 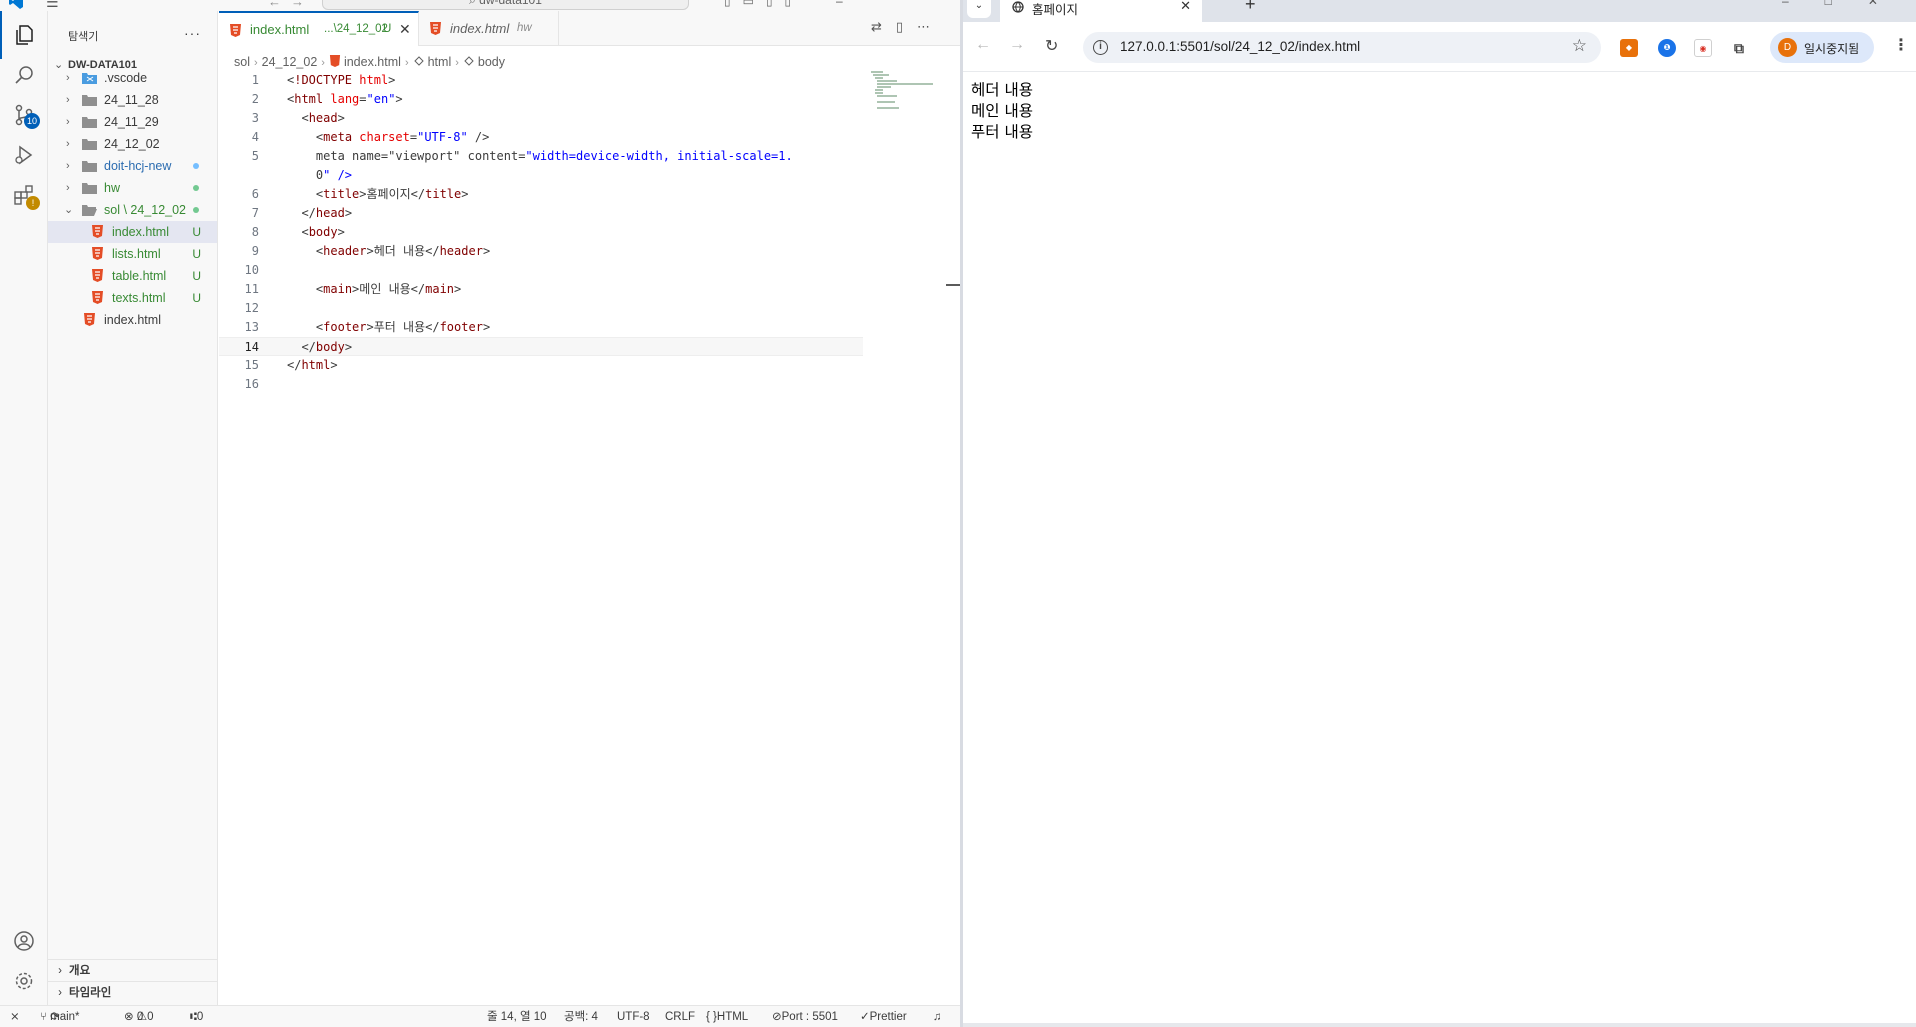 I want to click on tab-search-chevron-icon: ⌄, so click(x=979, y=9).